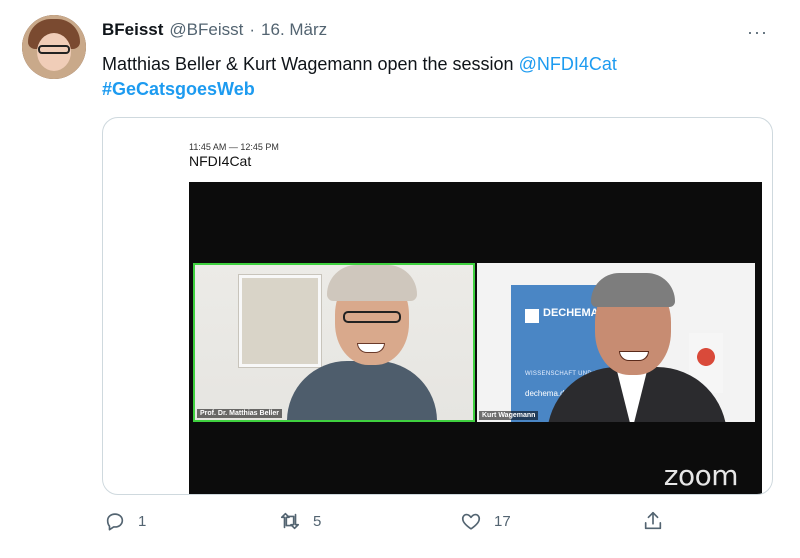 The height and width of the screenshot is (558, 800). Describe the element at coordinates (571, 313) in the screenshot. I see `banner-brand: DECHEMA` at that location.